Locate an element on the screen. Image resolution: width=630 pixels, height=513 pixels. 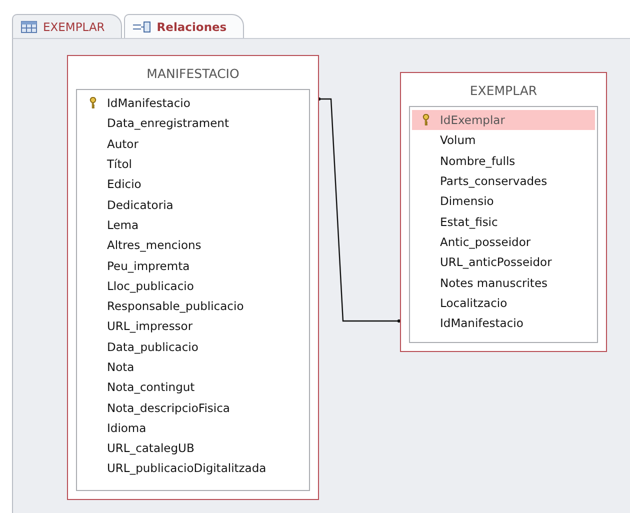
field-row: Volum is located at coordinates (503, 140).